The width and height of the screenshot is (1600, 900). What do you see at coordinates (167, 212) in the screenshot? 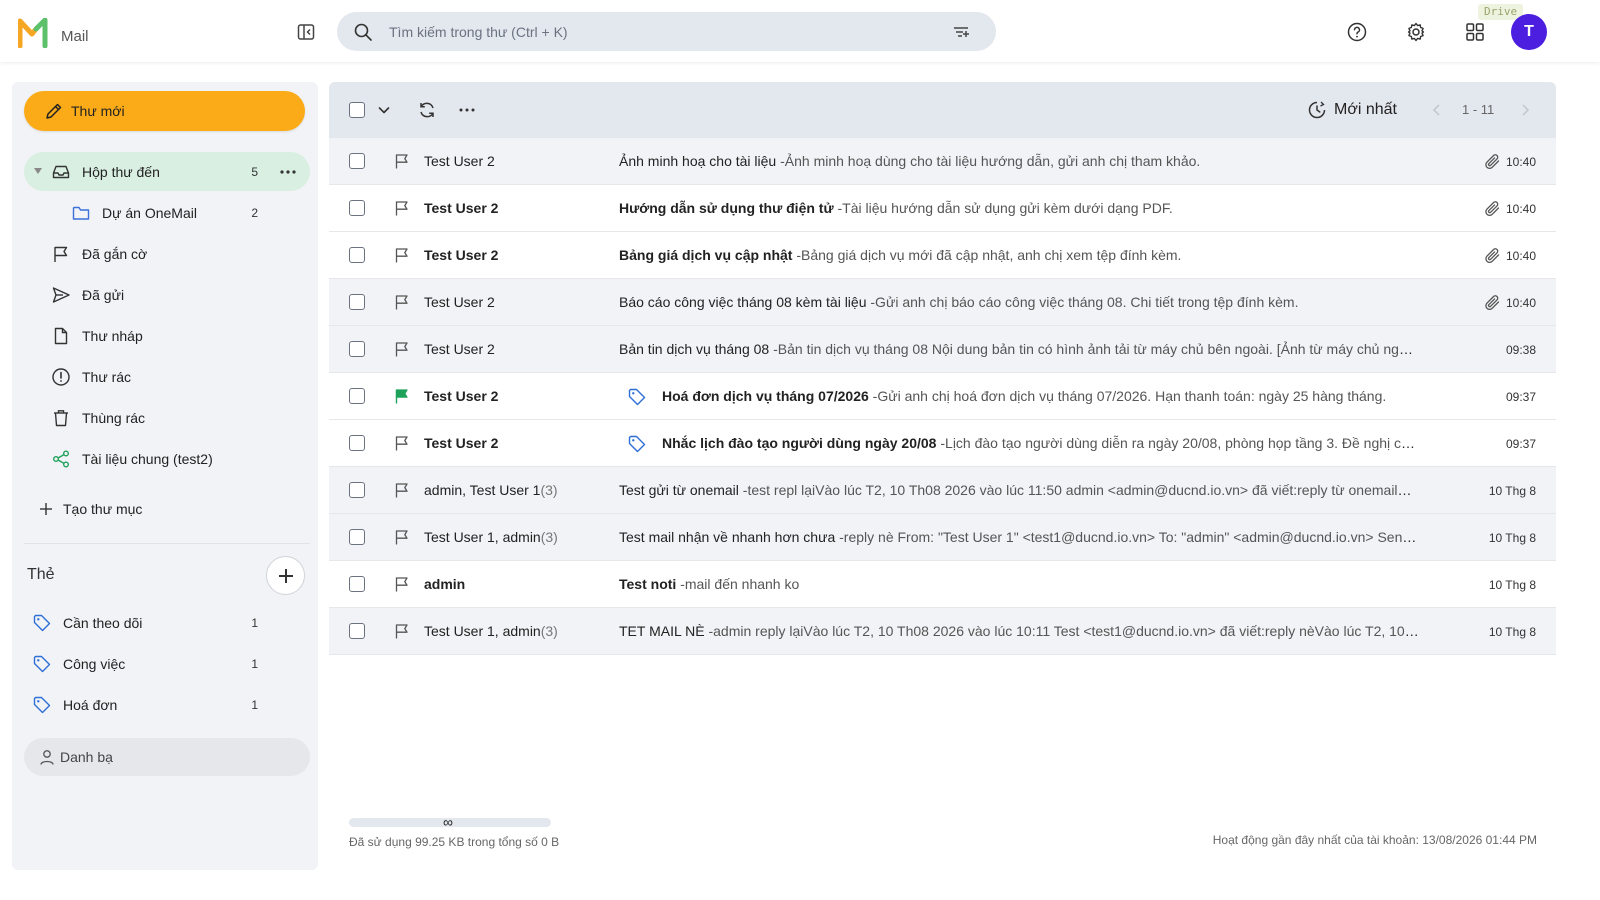
I see `sidebar-item-folder-onemail: Dự án OneMail 2` at bounding box center [167, 212].